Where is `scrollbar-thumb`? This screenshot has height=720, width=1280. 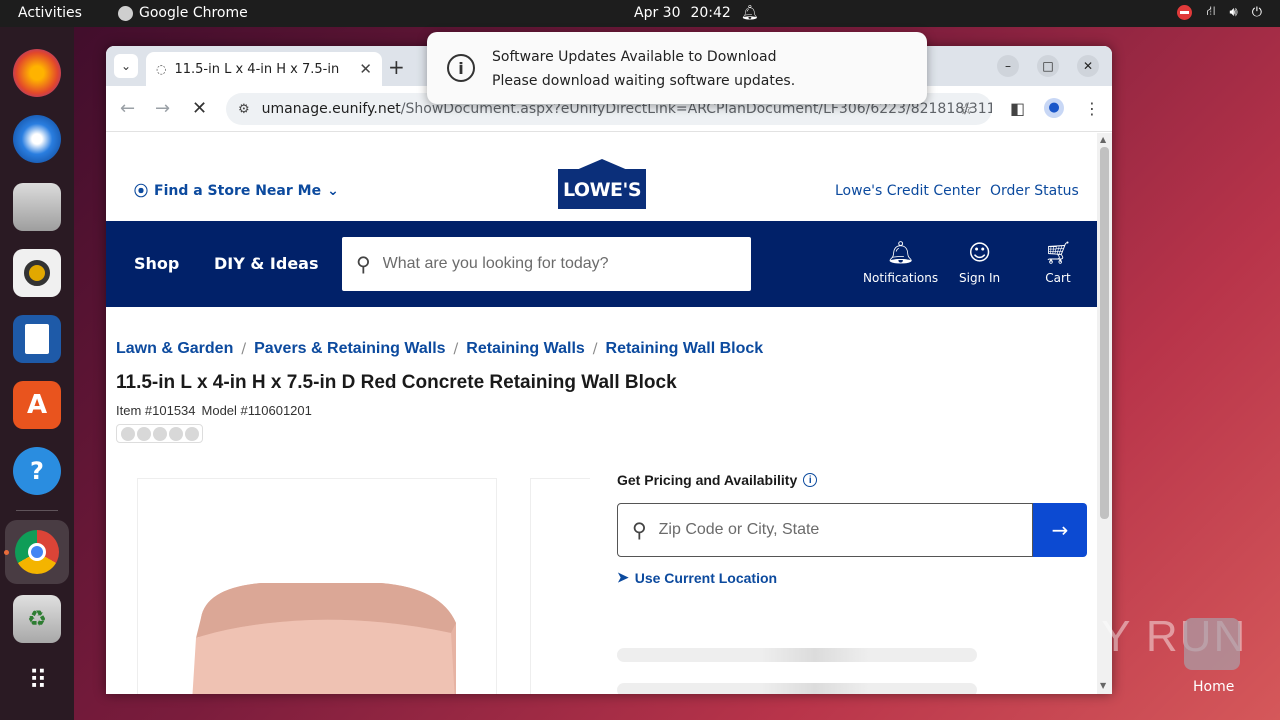 scrollbar-thumb is located at coordinates (1104, 333).